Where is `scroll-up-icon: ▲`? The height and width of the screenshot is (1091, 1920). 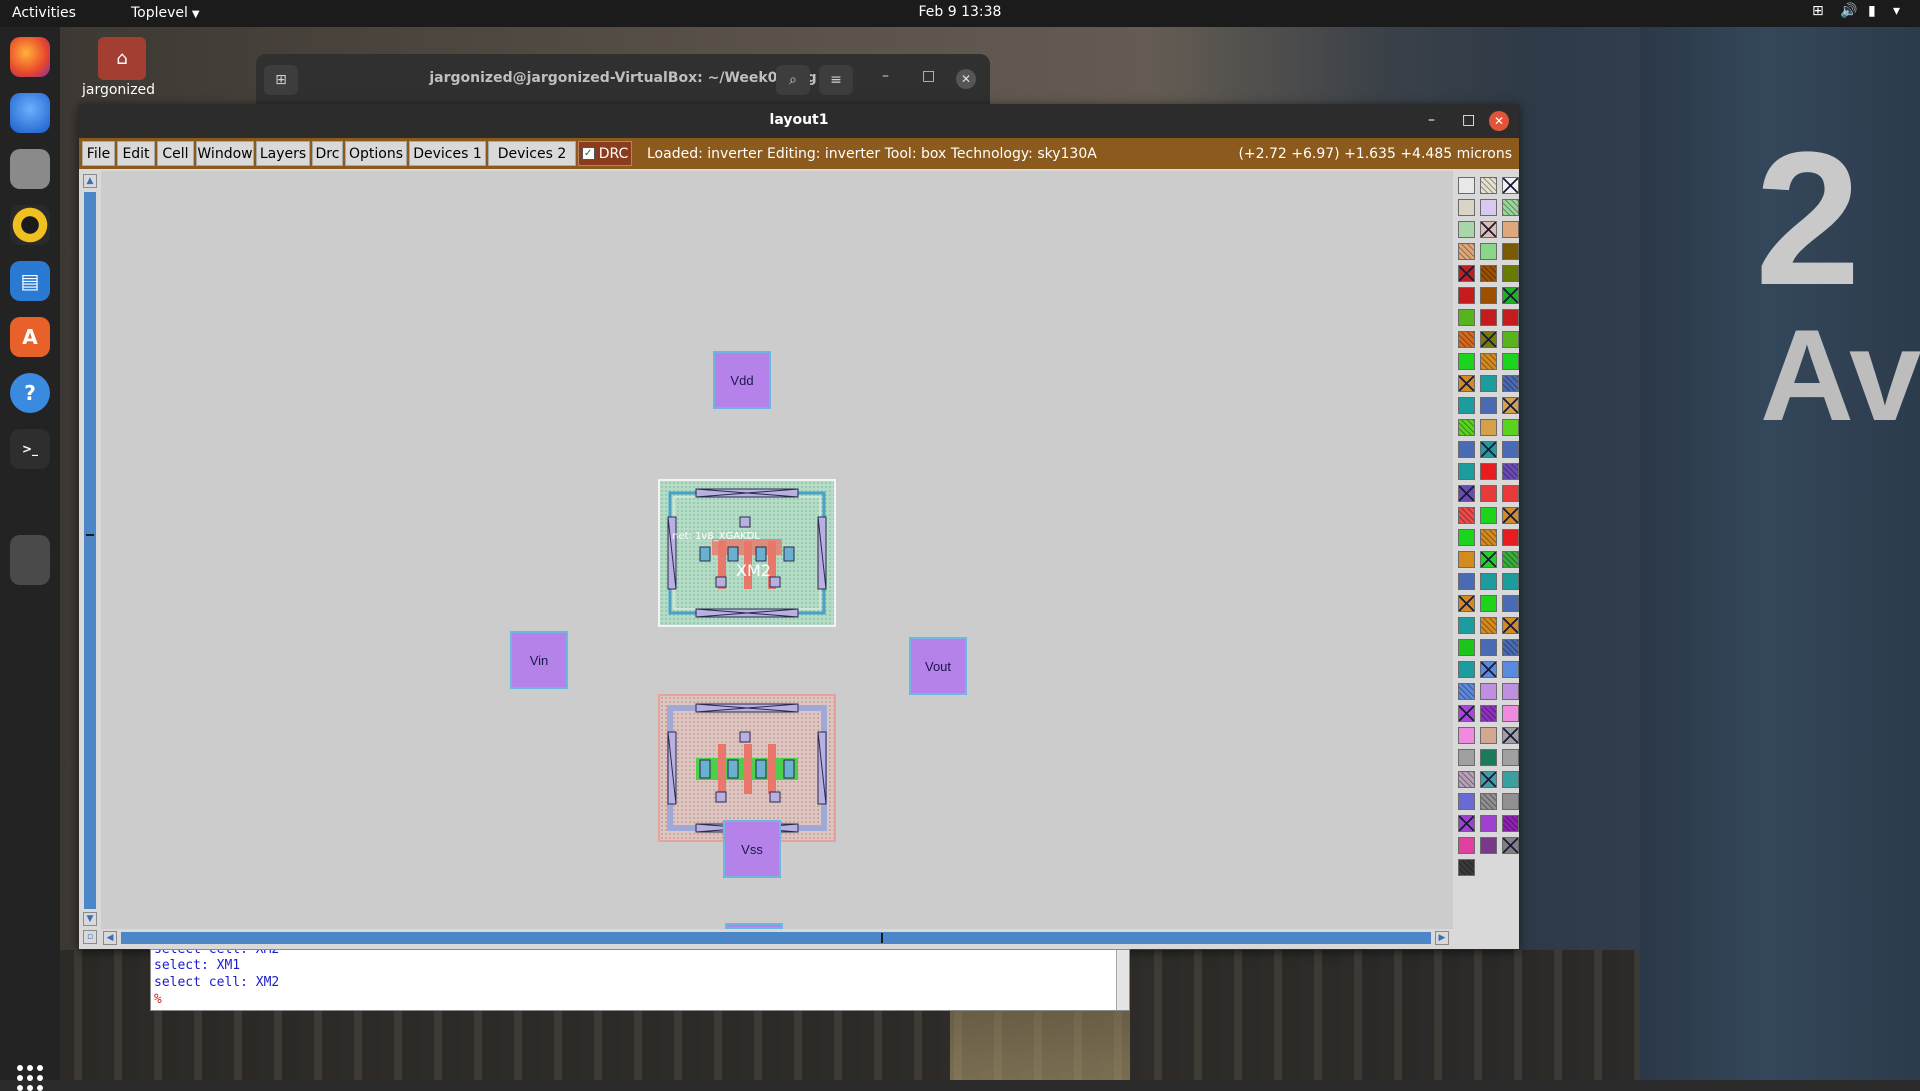 scroll-up-icon: ▲ is located at coordinates (90, 181).